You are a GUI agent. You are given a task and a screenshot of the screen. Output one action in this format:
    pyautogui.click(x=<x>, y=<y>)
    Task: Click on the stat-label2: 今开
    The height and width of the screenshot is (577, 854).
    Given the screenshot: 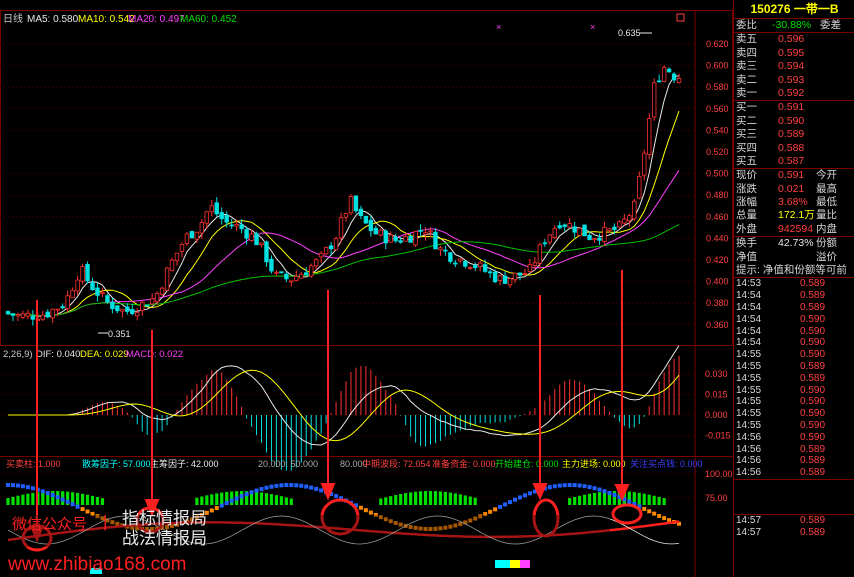 What is the action you would take?
    pyautogui.click(x=826, y=175)
    